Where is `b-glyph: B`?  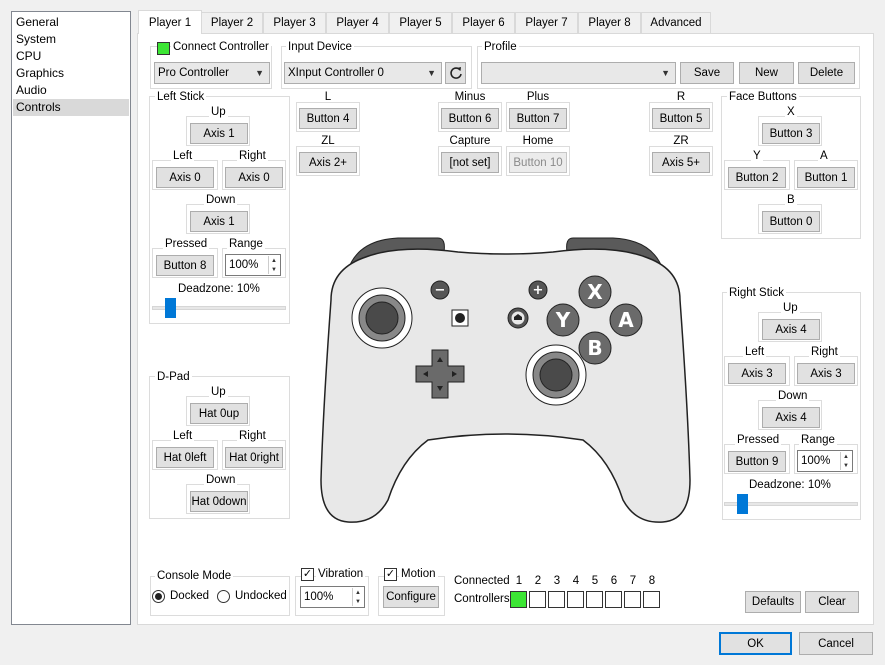
b-glyph: B is located at coordinates (594, 348).